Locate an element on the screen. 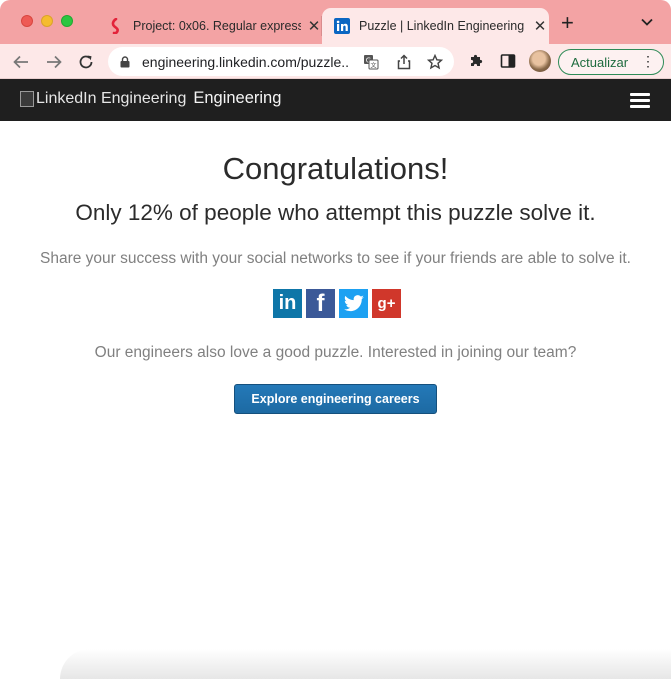 The height and width of the screenshot is (679, 671). extensions-puzzle-icon is located at coordinates (476, 61).